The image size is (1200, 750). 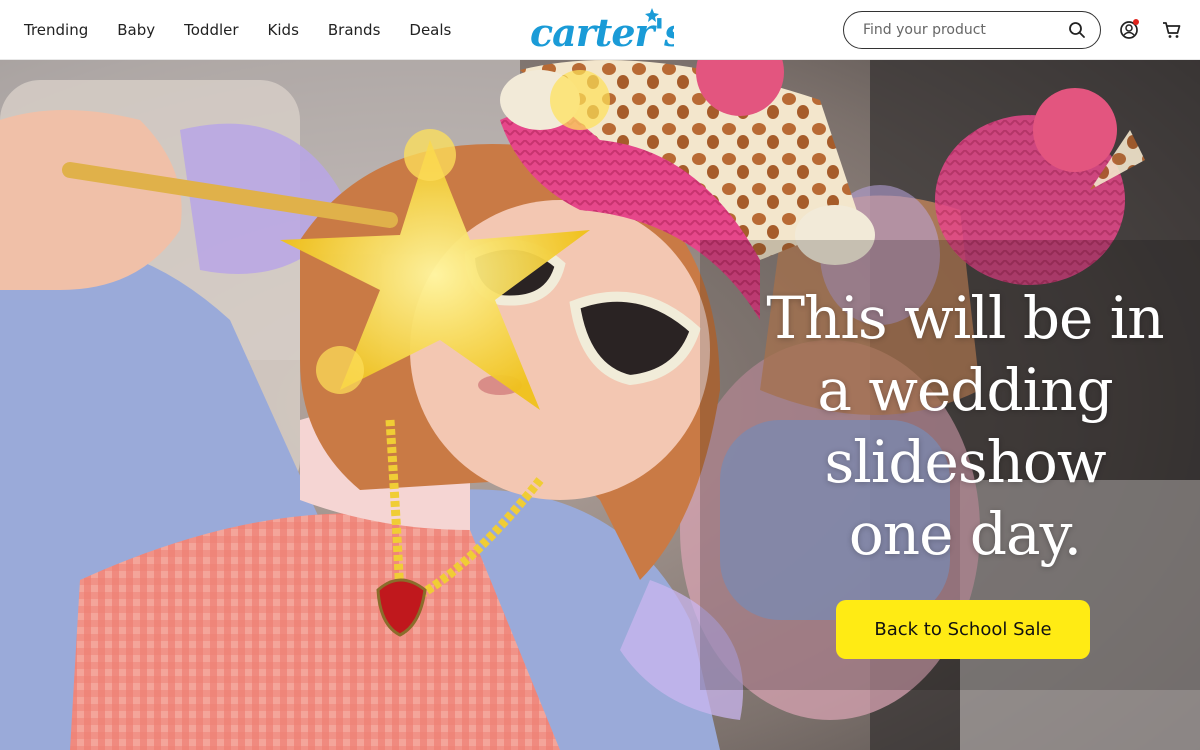 What do you see at coordinates (283, 30) in the screenshot?
I see `nav-item-kids: Kids` at bounding box center [283, 30].